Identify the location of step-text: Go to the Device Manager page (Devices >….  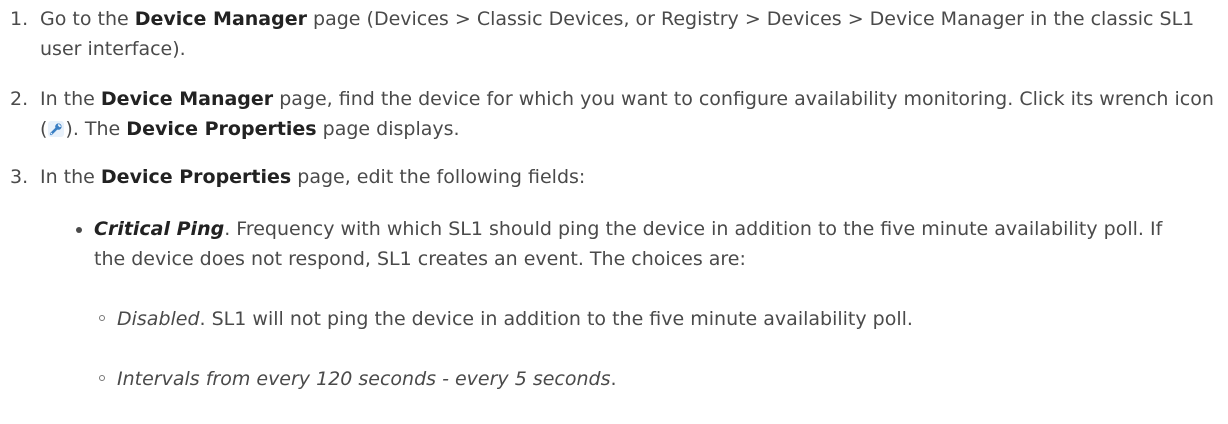
(631, 34).